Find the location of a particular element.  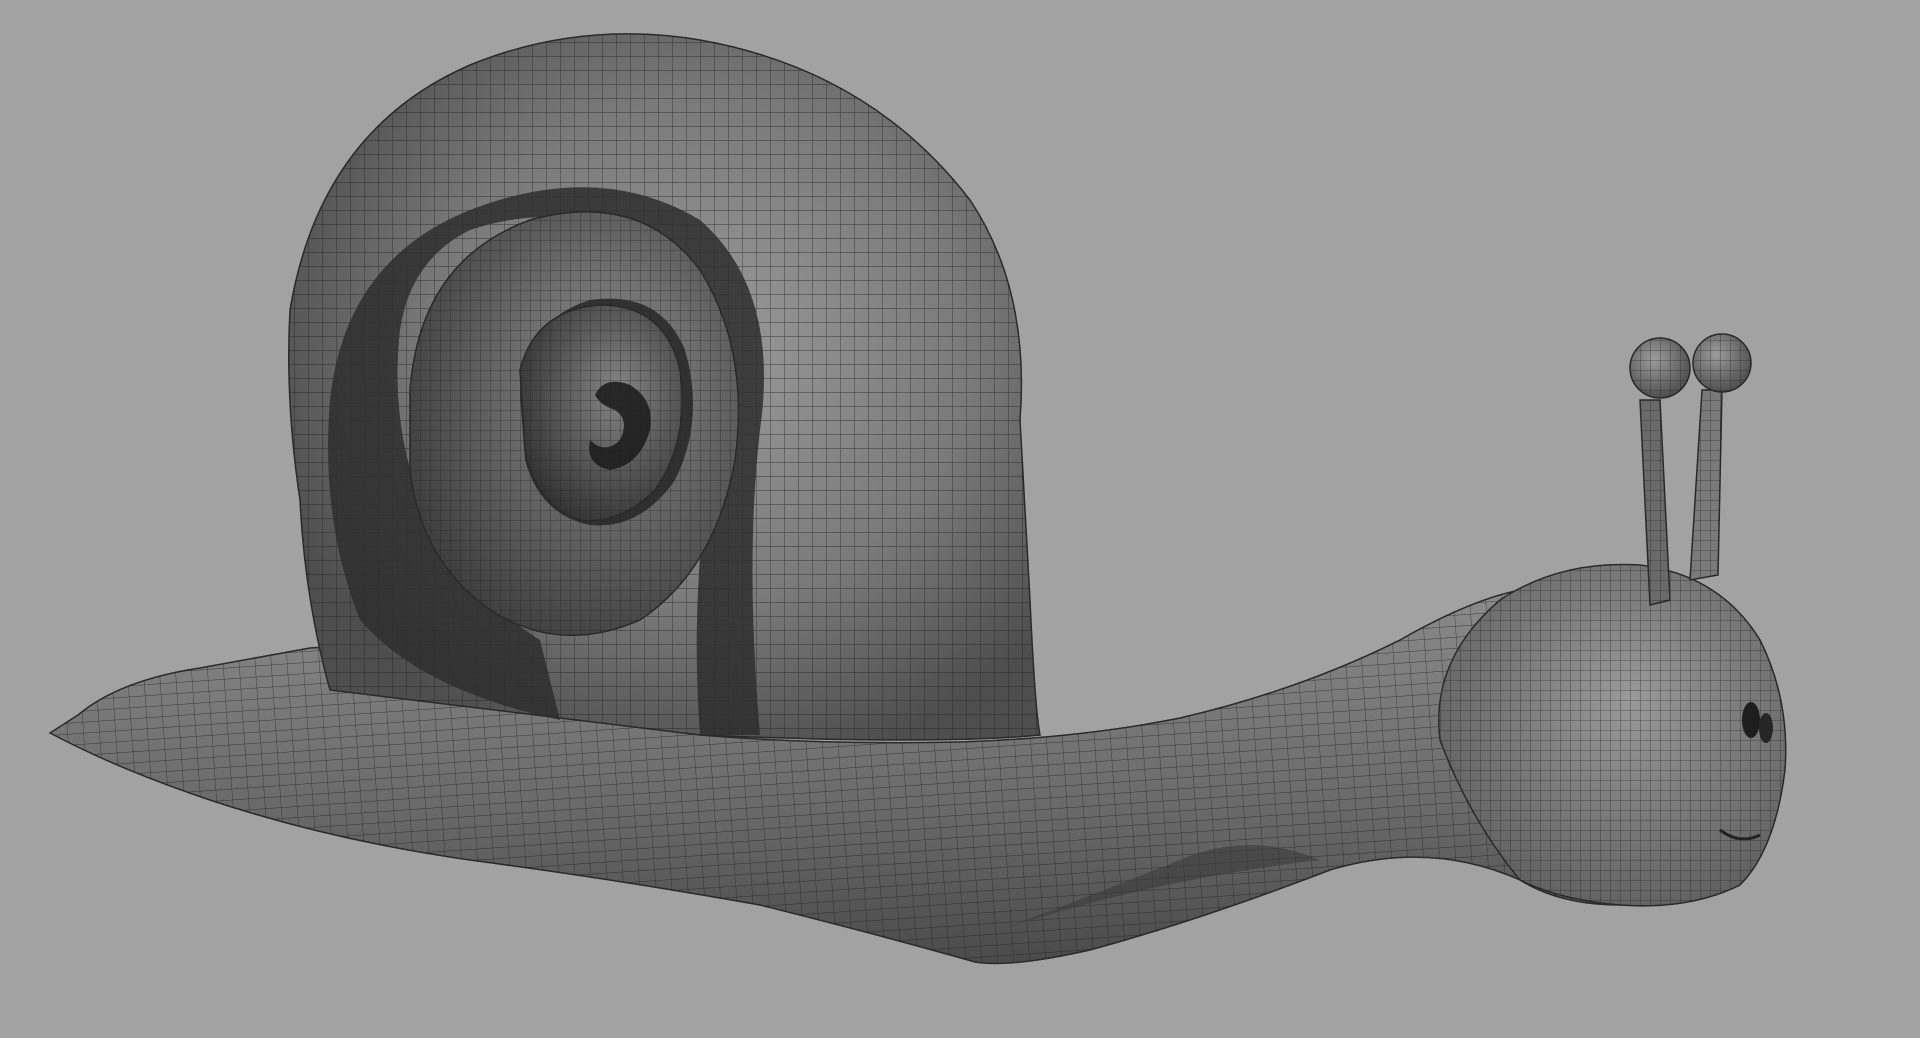

eye-stalks is located at coordinates (1690, 469).